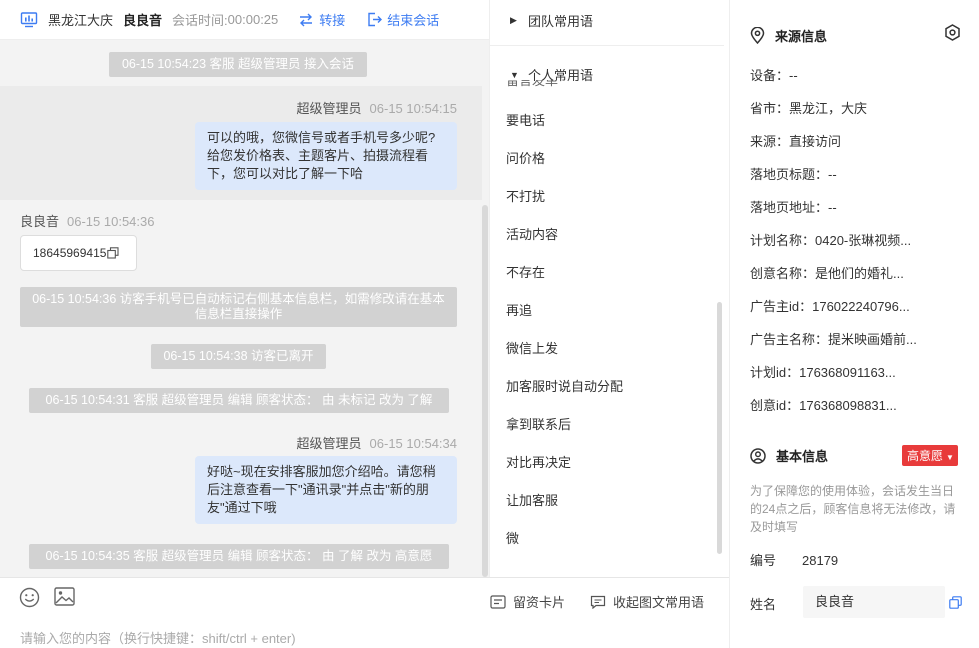 This screenshot has height=648, width=979. Describe the element at coordinates (40, 221) in the screenshot. I see `visitor-msg-name: 良良音` at that location.